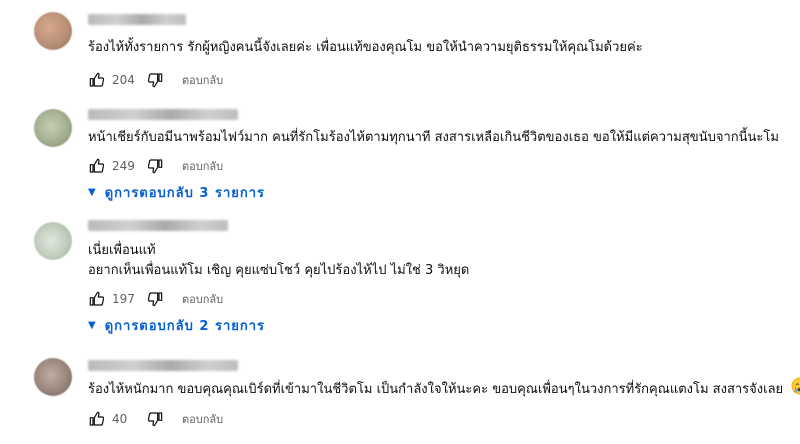 This screenshot has width=800, height=444. Describe the element at coordinates (123, 166) in the screenshot. I see `like-count: 249` at that location.